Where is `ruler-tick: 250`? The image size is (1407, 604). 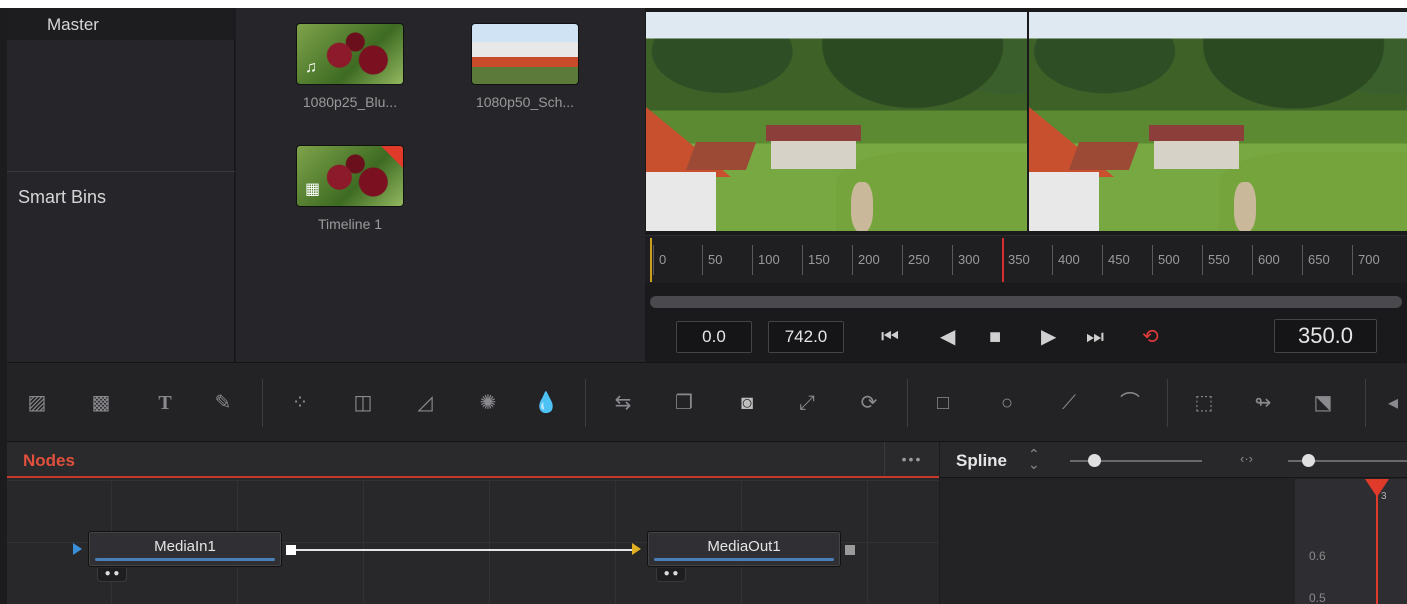 ruler-tick: 250 is located at coordinates (916, 260).